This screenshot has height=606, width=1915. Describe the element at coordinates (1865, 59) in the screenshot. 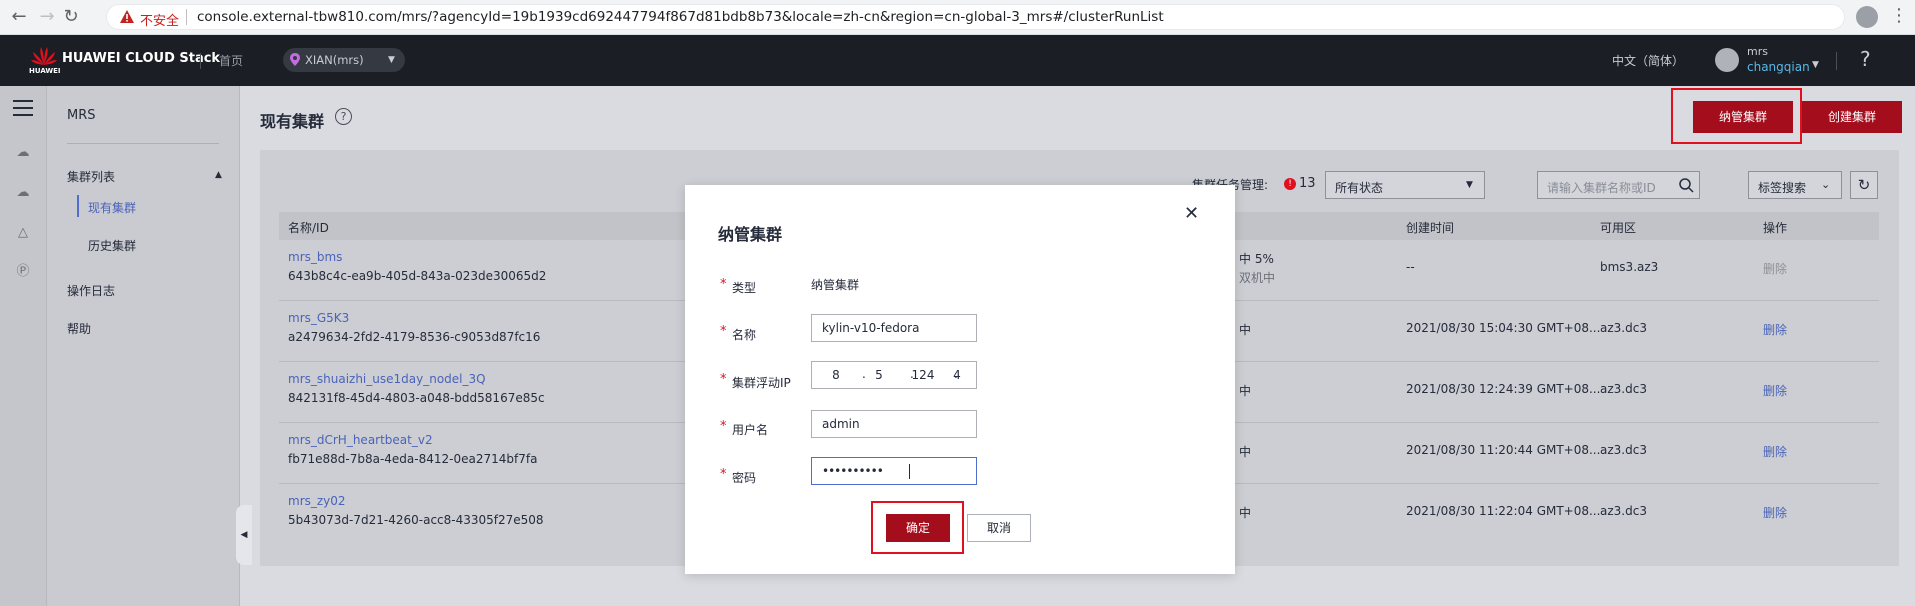

I see `help-icon: ?` at that location.